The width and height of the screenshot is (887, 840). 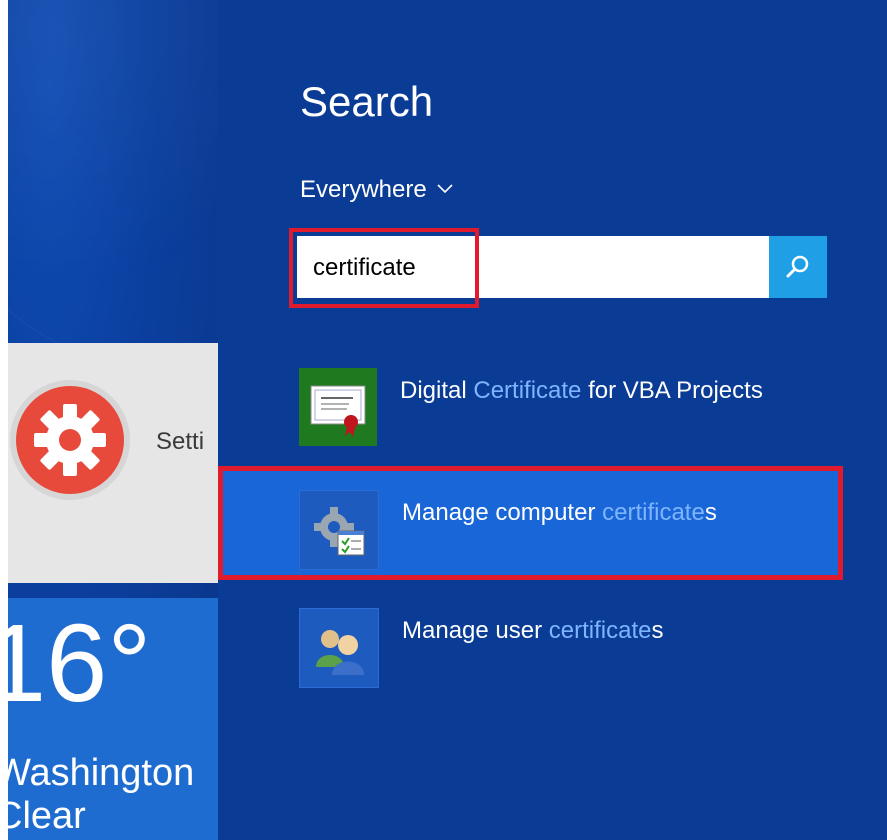 I want to click on search-button, so click(x=798, y=267).